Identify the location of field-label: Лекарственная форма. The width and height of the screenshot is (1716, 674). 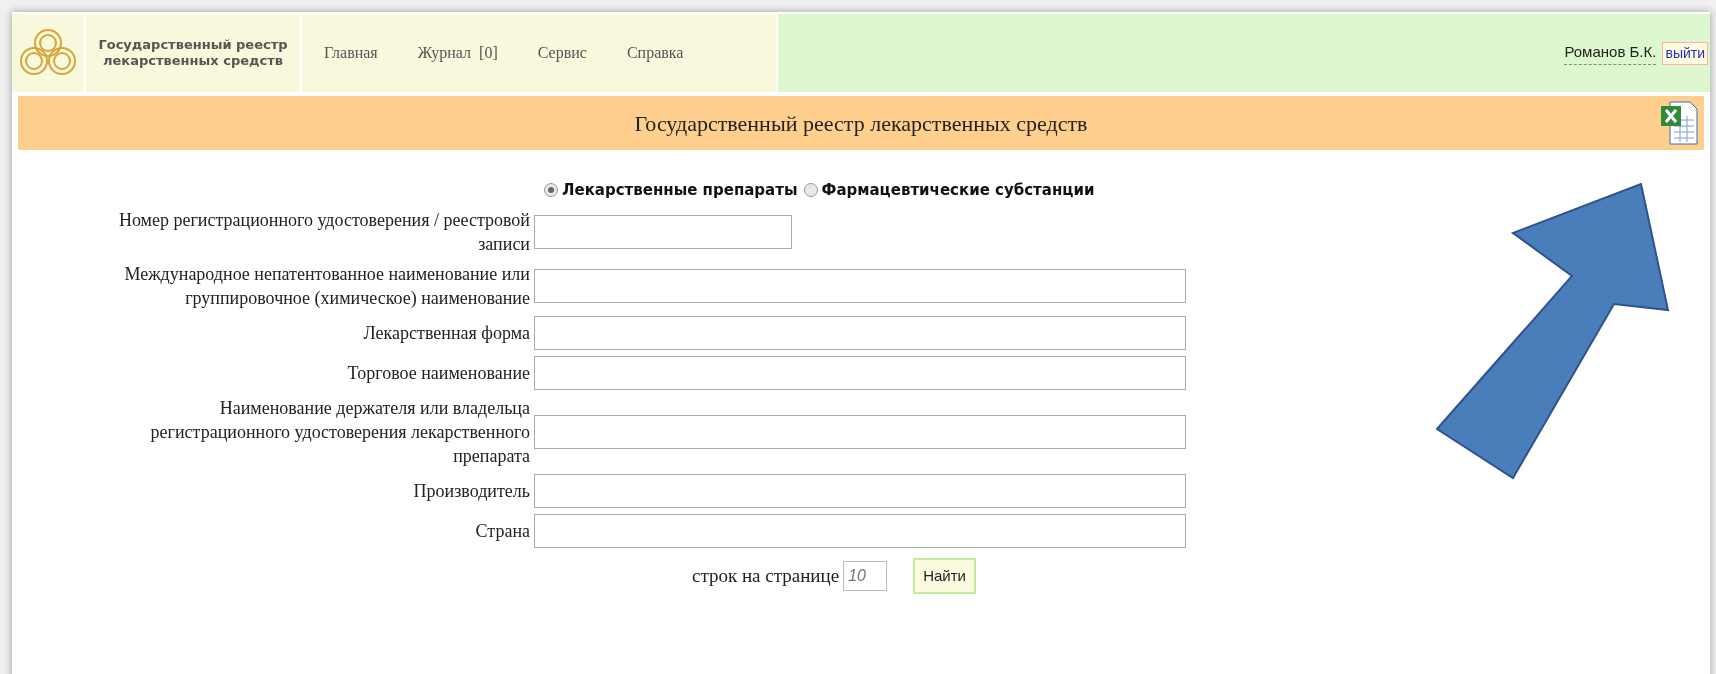
(446, 333).